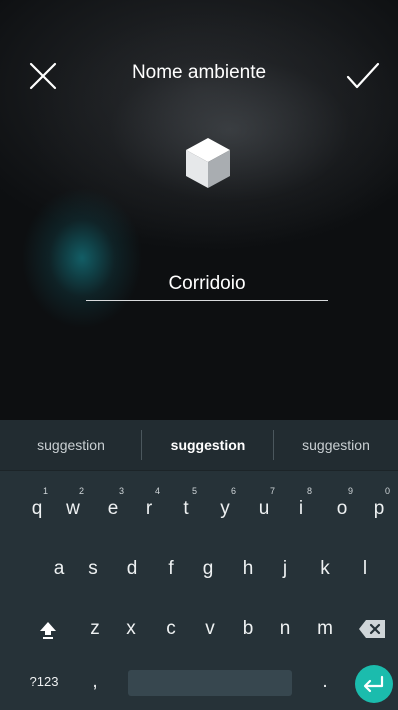 This screenshot has width=398, height=710. I want to click on check-icon, so click(363, 75).